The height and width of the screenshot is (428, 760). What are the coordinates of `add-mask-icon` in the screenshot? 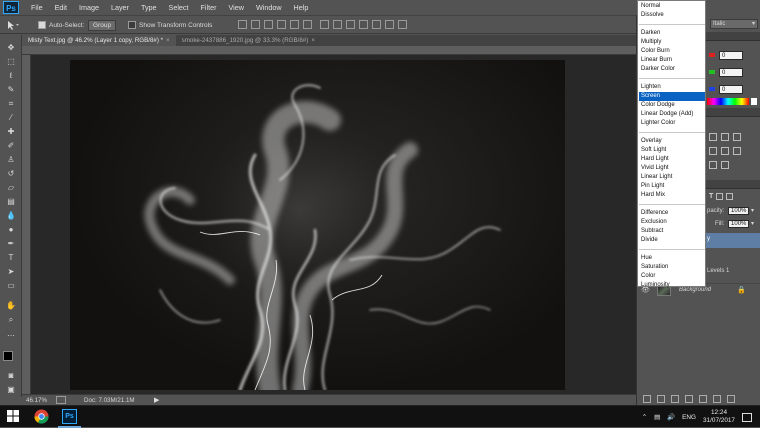 It's located at (675, 399).